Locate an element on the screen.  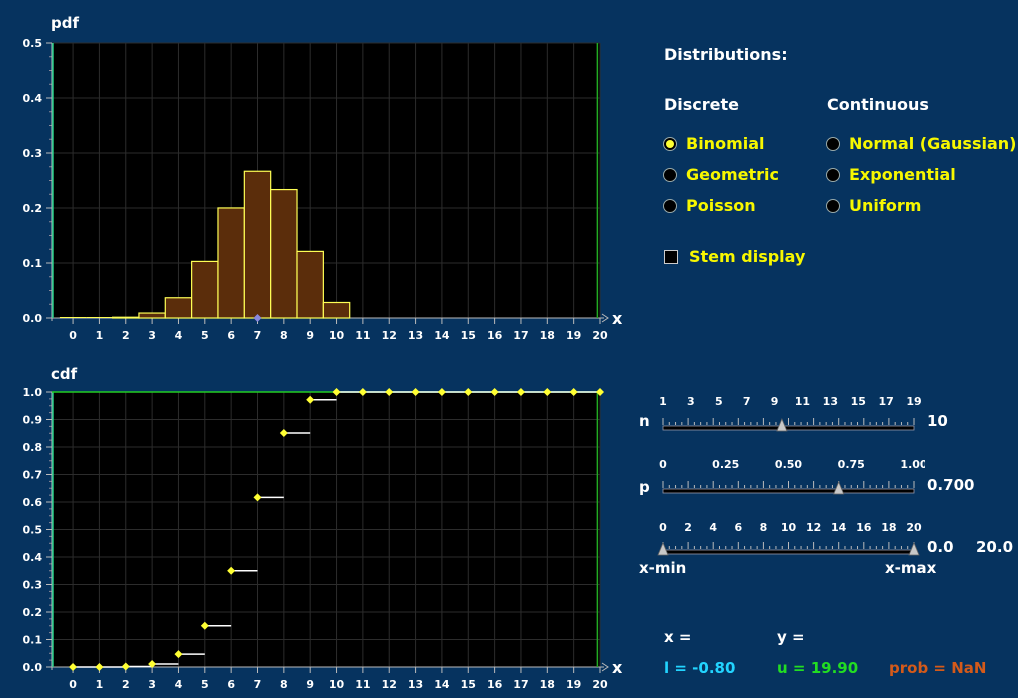
slider-tick-label: 20 is located at coordinates (914, 527).